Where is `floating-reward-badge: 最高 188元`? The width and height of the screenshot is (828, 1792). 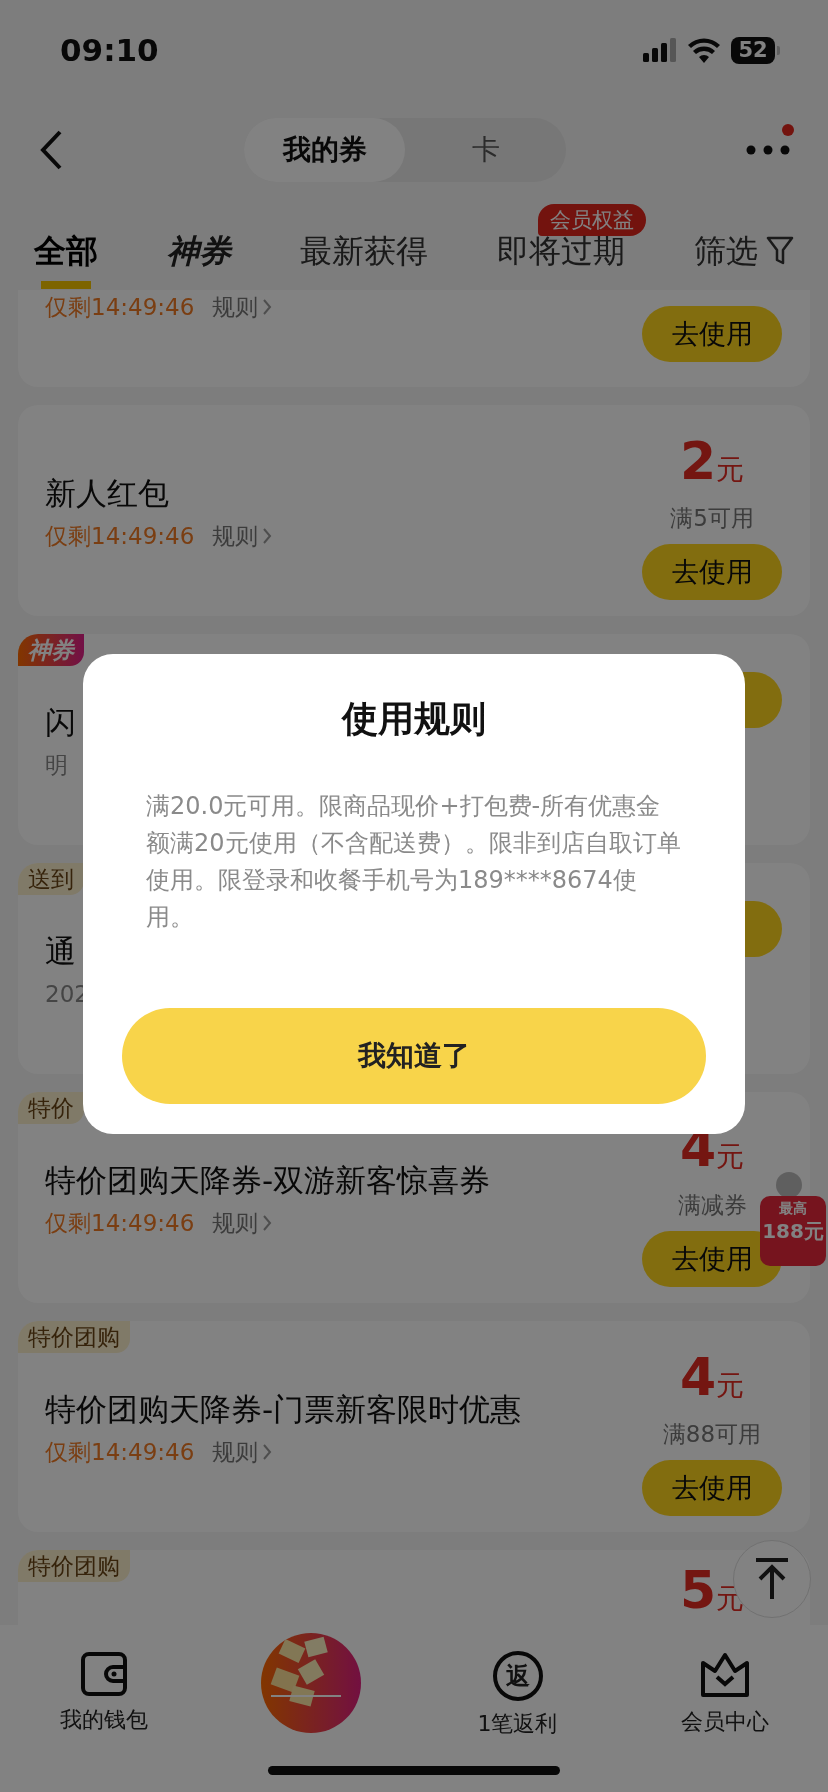 floating-reward-badge: 最高 188元 is located at coordinates (793, 1231).